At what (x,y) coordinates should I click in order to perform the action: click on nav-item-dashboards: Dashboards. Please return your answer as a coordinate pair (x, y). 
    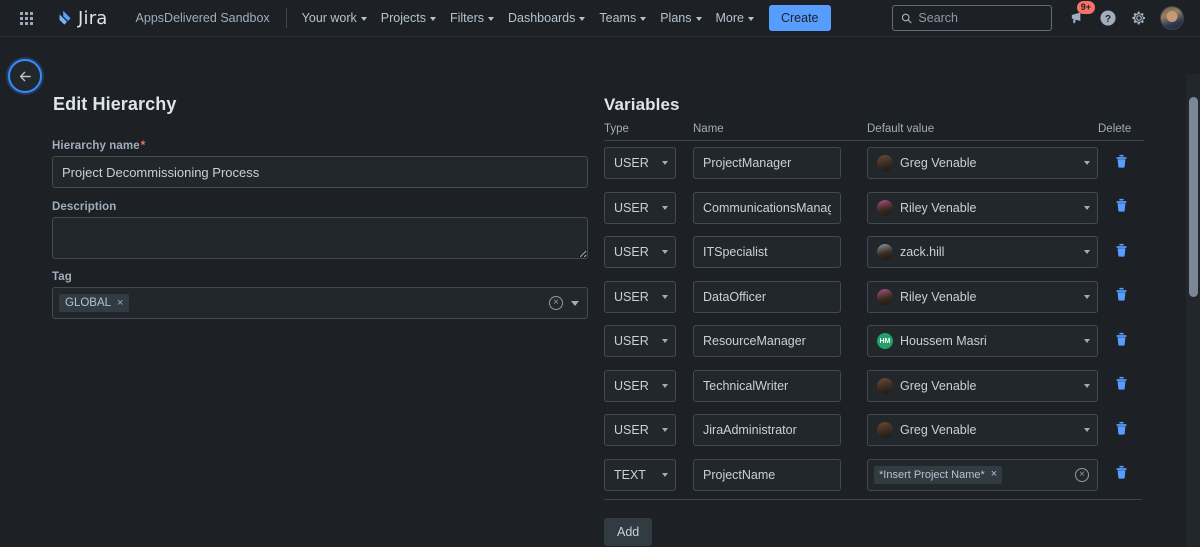
    Looking at the image, I should click on (546, 18).